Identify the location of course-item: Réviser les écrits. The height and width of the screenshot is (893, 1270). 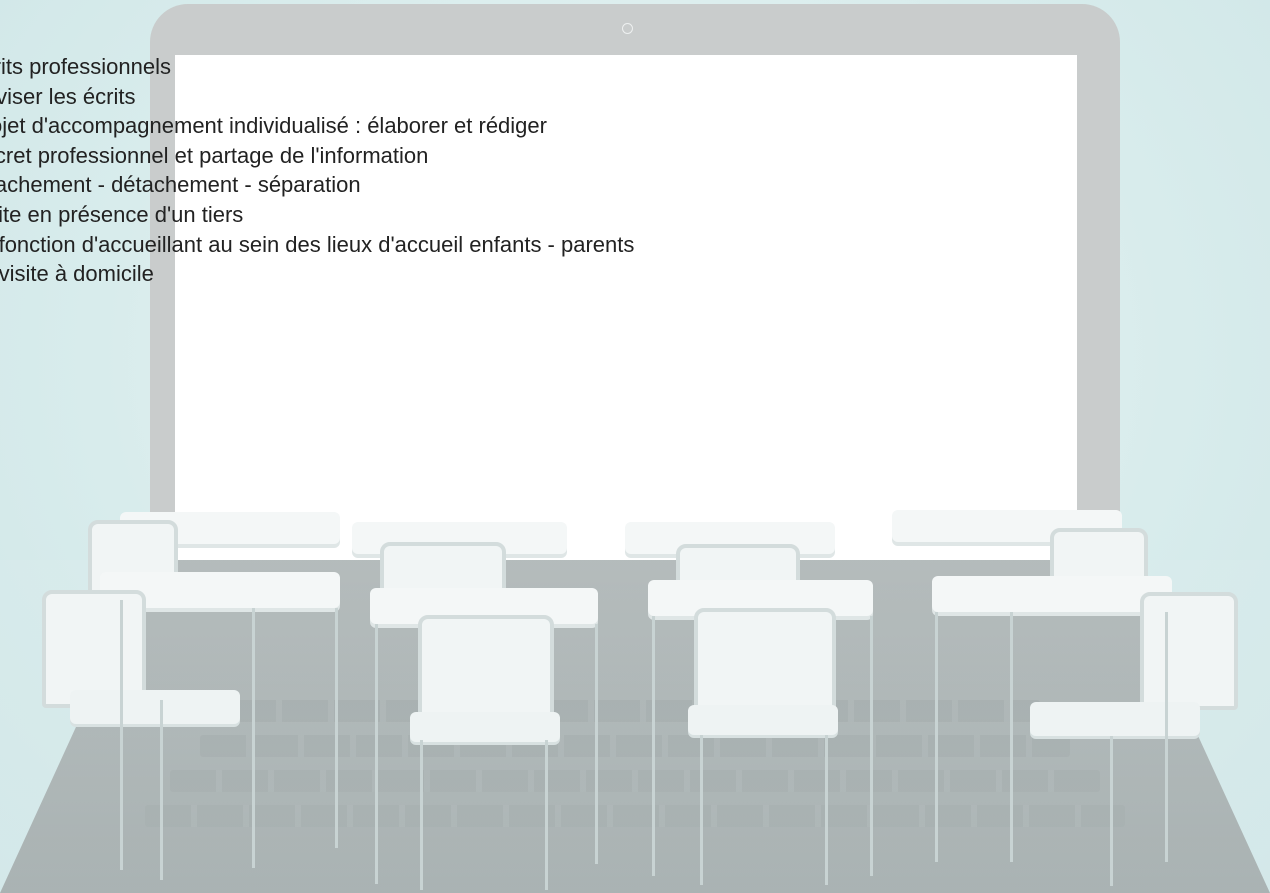
(317, 97).